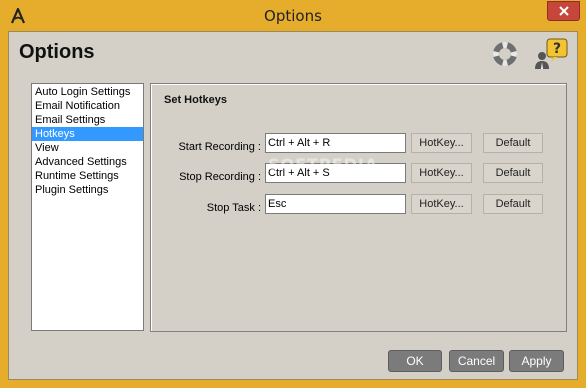  Describe the element at coordinates (87, 134) in the screenshot. I see `sidebar-item-hotkeys: Hotkeys` at that location.